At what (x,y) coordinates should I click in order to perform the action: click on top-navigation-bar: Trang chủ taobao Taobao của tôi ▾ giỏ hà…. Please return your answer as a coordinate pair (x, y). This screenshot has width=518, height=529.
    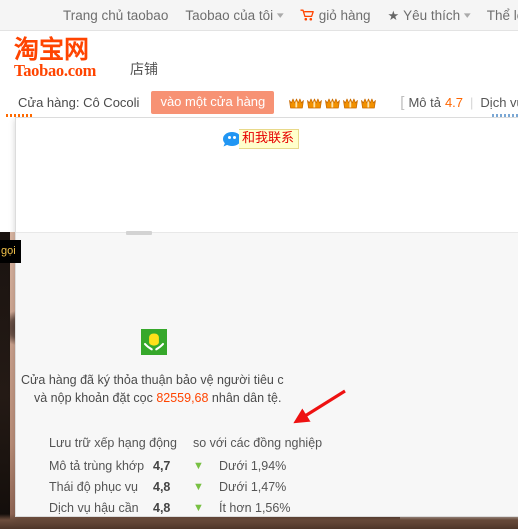
    Looking at the image, I should click on (259, 15).